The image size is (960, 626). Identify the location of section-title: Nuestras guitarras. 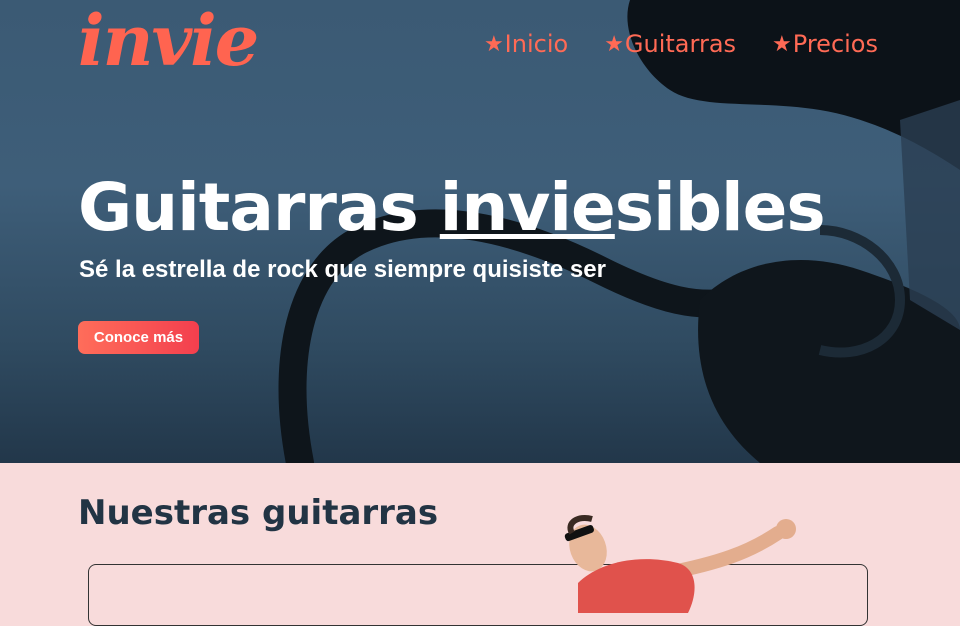
(258, 513).